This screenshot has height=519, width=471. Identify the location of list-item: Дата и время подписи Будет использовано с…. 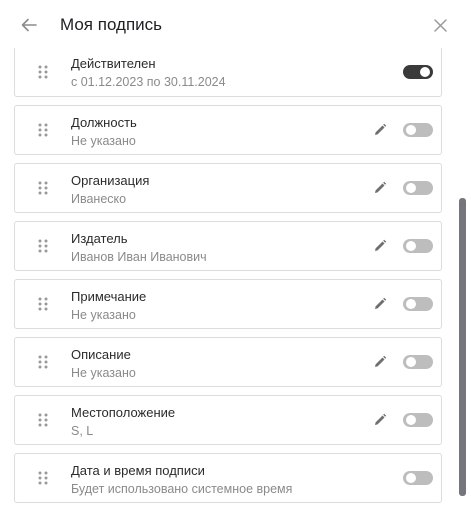
(228, 478).